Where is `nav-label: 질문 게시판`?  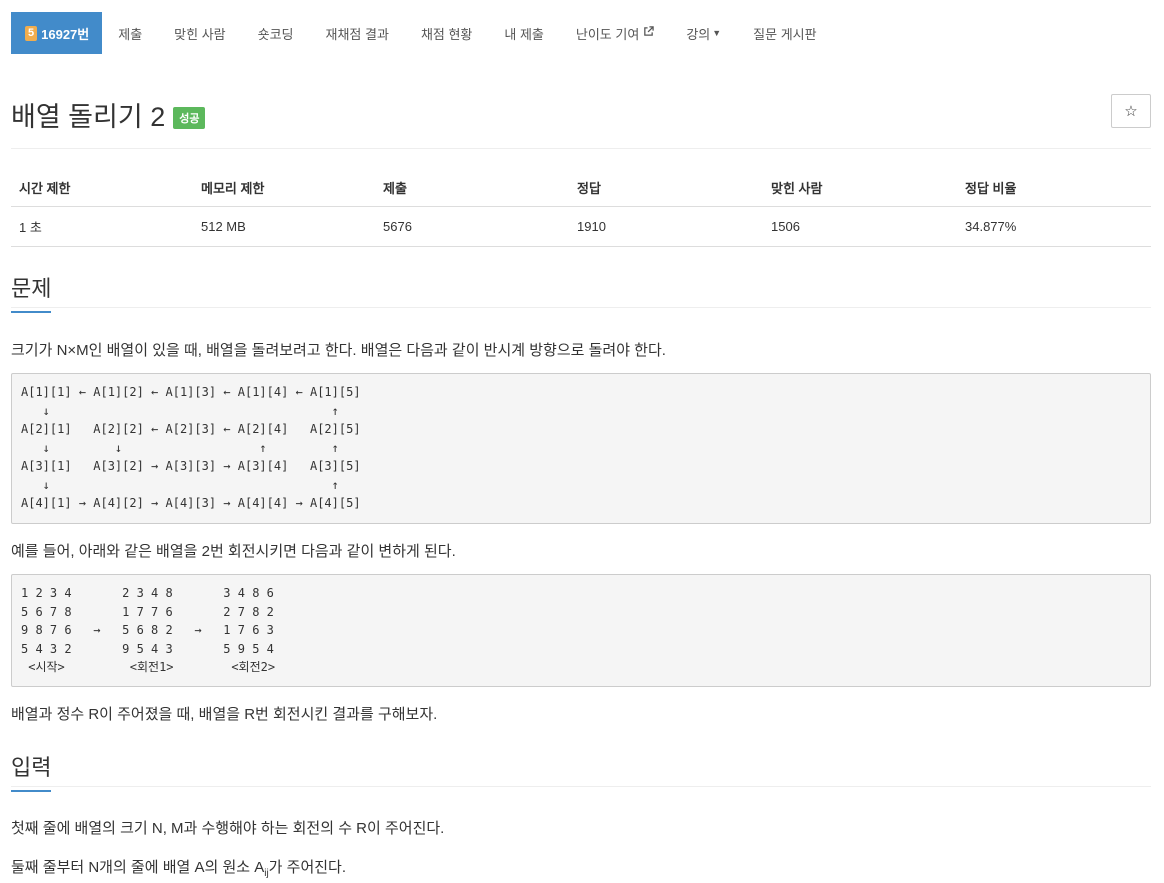 nav-label: 질문 게시판 is located at coordinates (785, 34).